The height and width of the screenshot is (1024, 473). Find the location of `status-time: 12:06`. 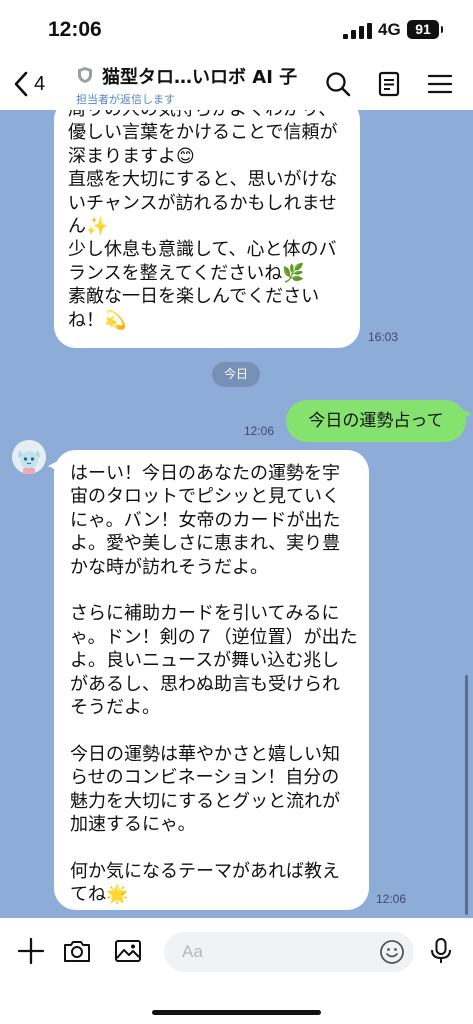

status-time: 12:06 is located at coordinates (75, 29).